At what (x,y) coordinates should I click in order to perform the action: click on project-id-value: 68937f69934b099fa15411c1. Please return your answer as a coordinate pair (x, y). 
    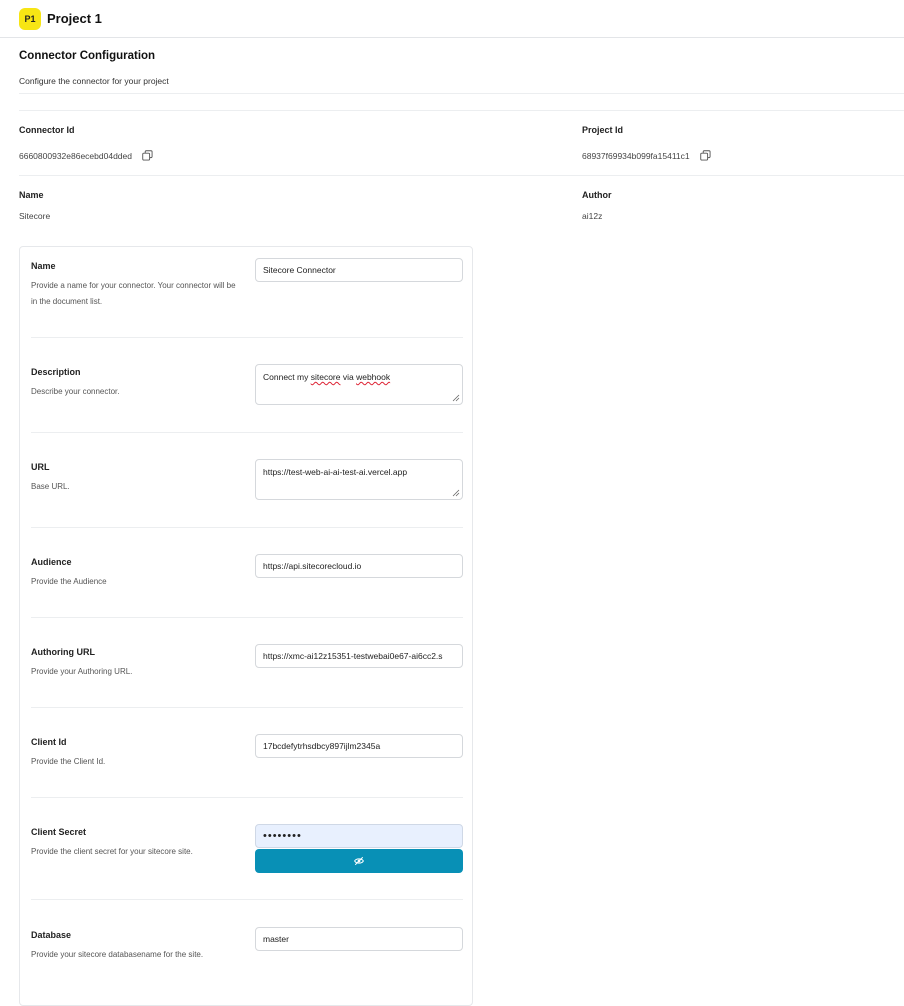
    Looking at the image, I should click on (636, 155).